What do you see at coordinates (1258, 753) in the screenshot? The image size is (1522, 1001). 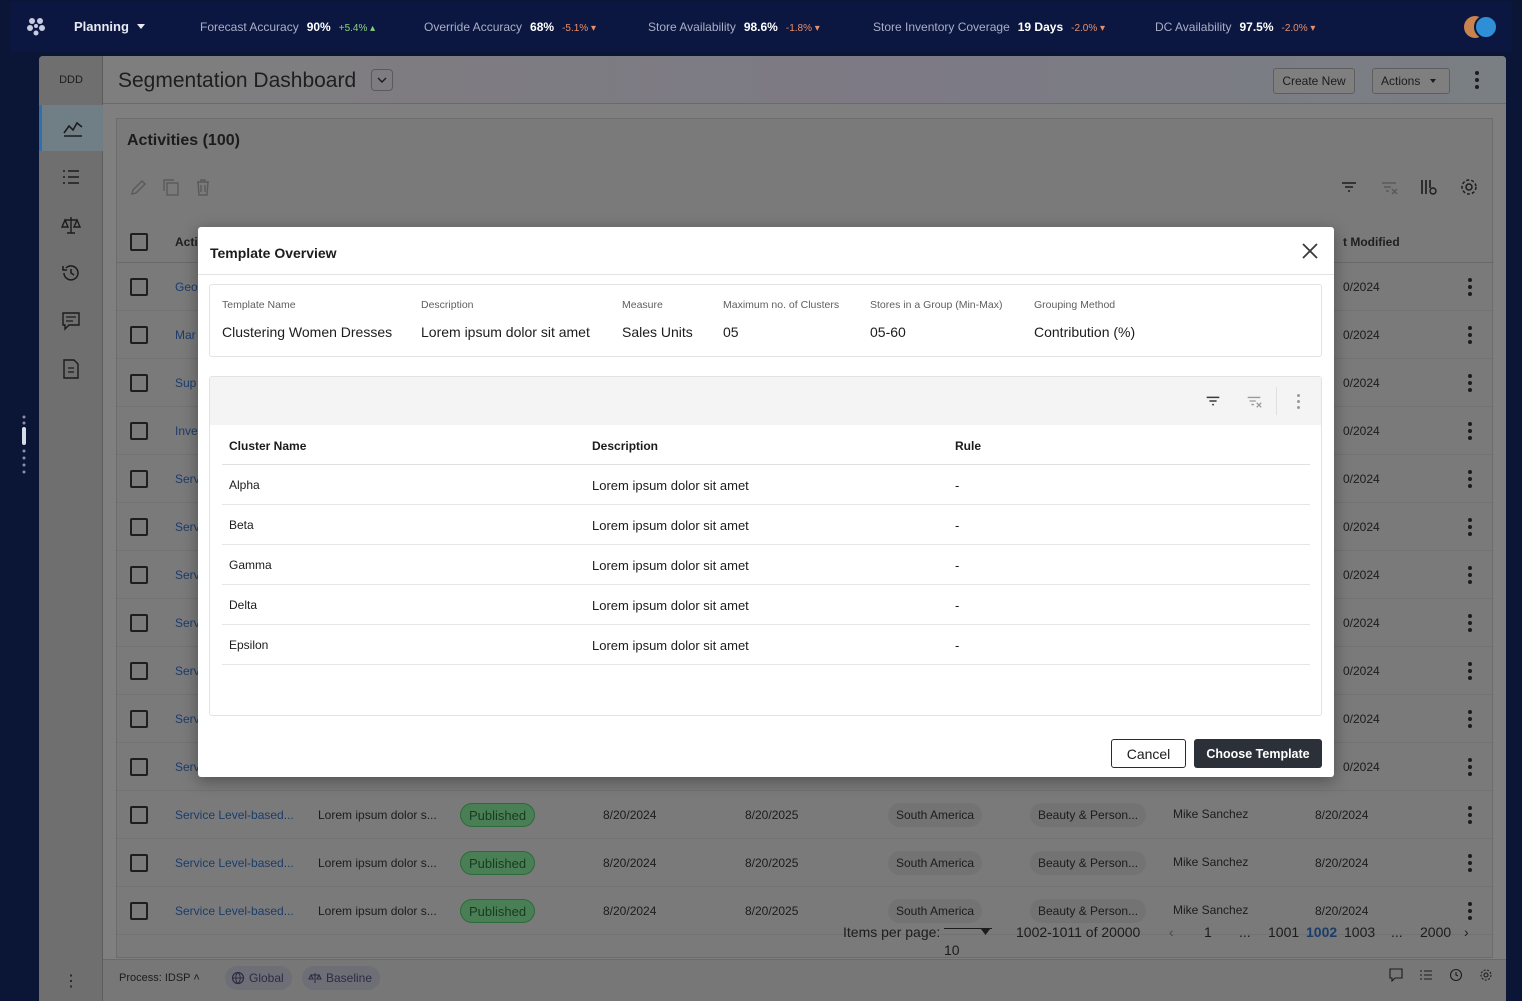 I see `choose-template-button: Choose Template` at bounding box center [1258, 753].